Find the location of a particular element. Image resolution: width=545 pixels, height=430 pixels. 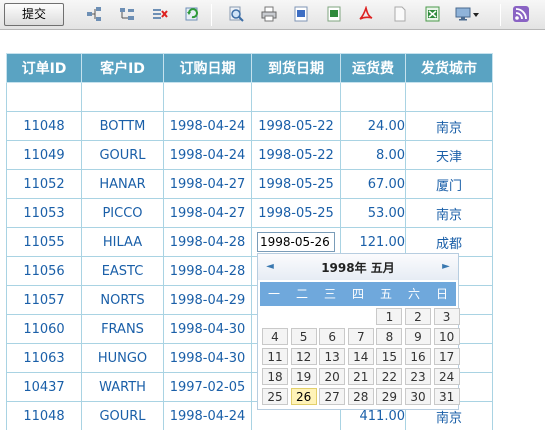

order-id-cell: 11049 is located at coordinates (44, 155).